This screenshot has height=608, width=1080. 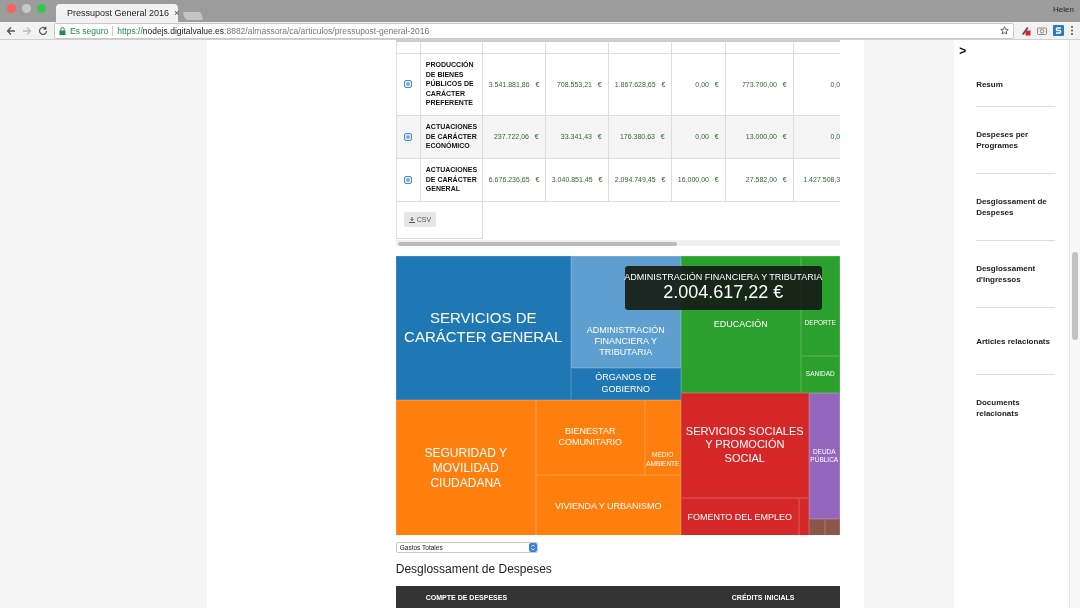 What do you see at coordinates (1004, 30) in the screenshot?
I see `bookmark-star-icon` at bounding box center [1004, 30].